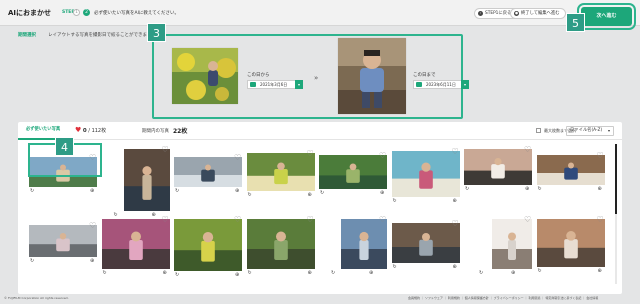  Describe the element at coordinates (27, 35) in the screenshot. I see `period-section-label: 期間選択` at that location.